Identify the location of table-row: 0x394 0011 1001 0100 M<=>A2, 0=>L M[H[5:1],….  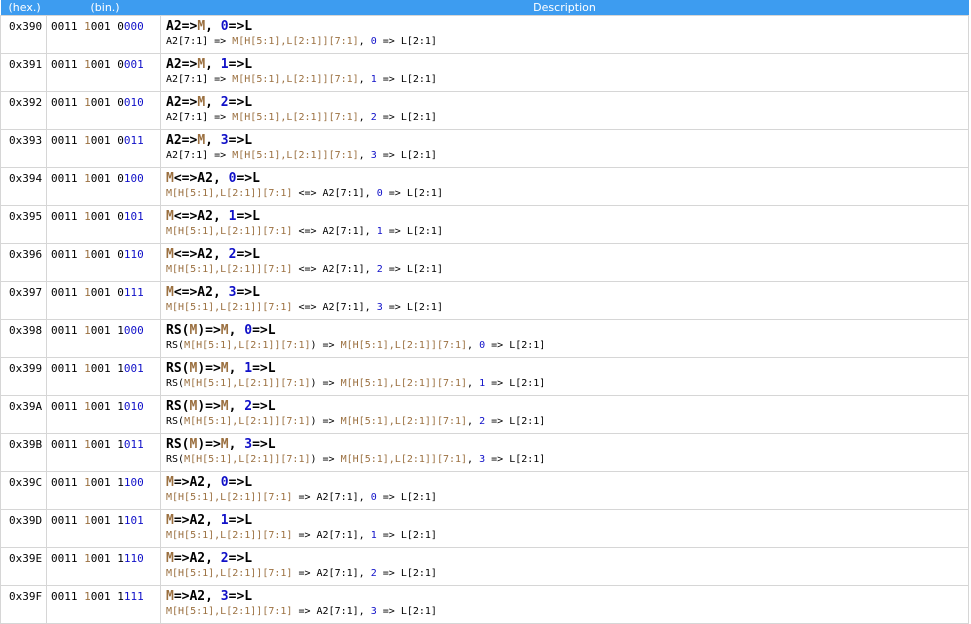
(484, 186).